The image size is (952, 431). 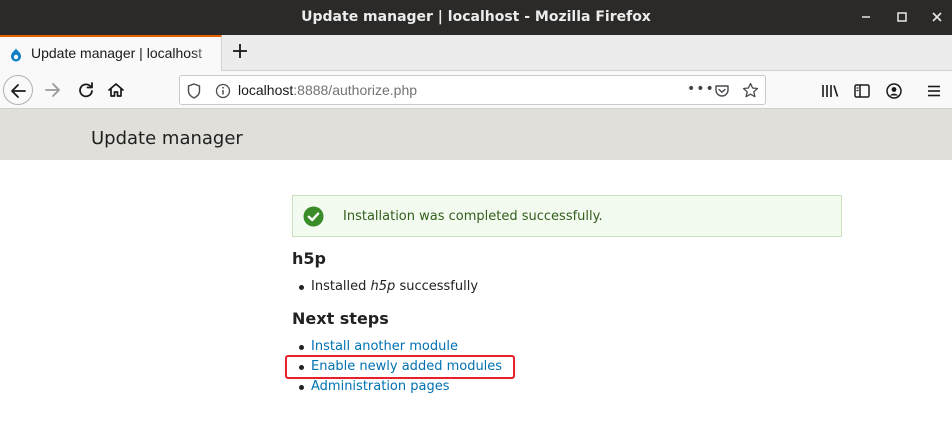 What do you see at coordinates (439, 286) in the screenshot?
I see `installed-suffix: successfully` at bounding box center [439, 286].